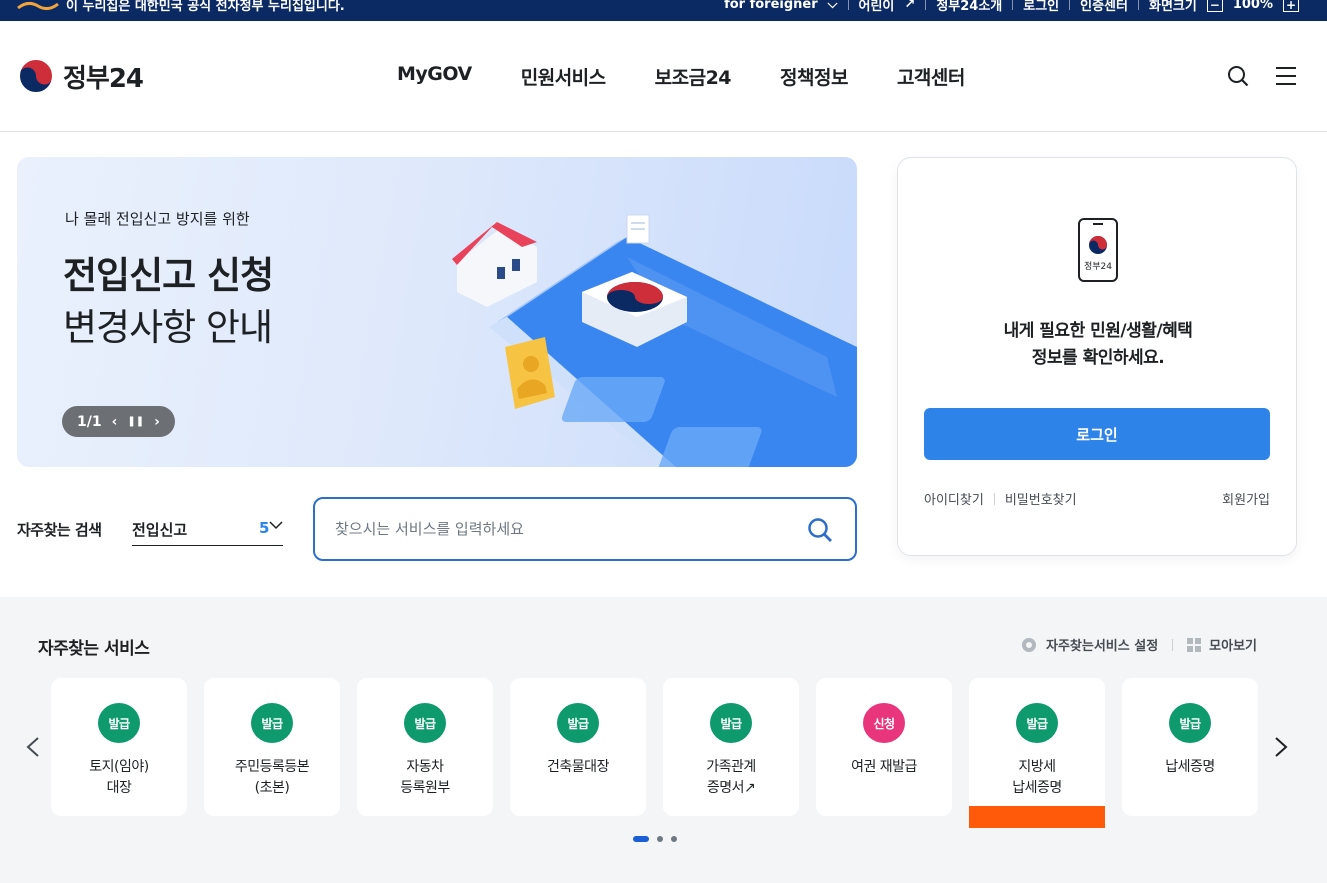 The image size is (1327, 883). I want to click on search-input, so click(555, 529).